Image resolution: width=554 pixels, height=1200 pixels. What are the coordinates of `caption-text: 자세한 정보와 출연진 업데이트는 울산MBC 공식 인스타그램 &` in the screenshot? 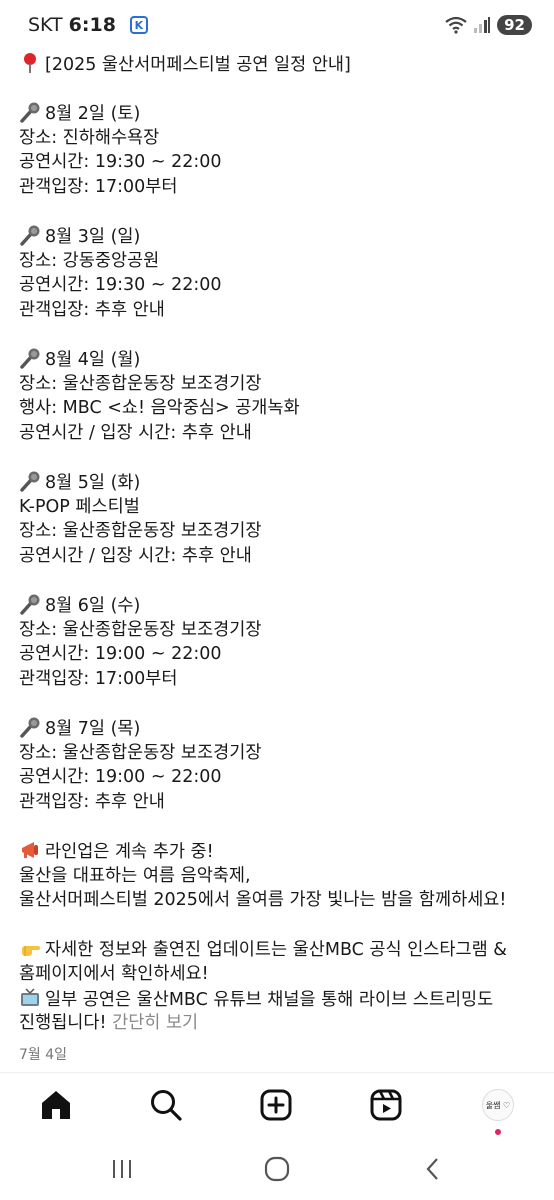 It's located at (276, 950).